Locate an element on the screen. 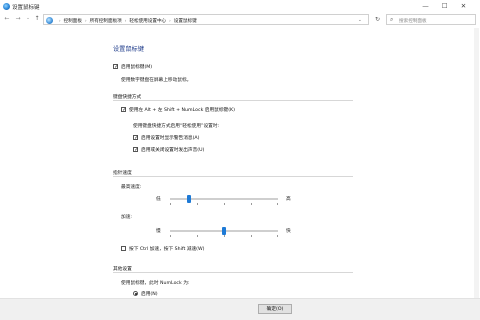 The height and width of the screenshot is (320, 480). top-speed-max-label: 高 is located at coordinates (288, 199).